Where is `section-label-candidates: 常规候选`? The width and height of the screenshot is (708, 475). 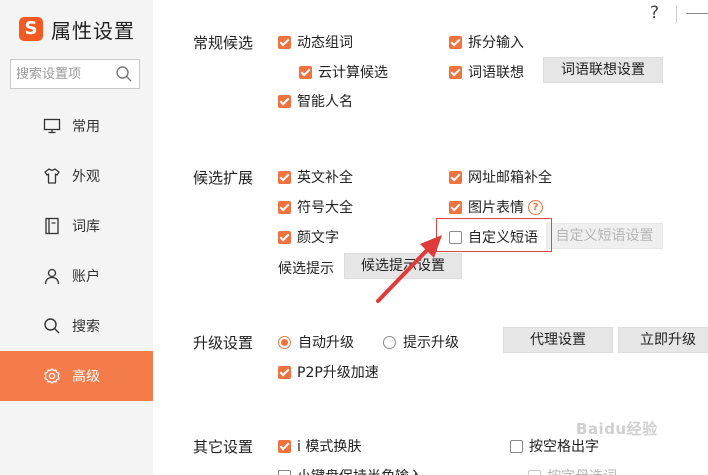 section-label-candidates: 常规候选 is located at coordinates (223, 43).